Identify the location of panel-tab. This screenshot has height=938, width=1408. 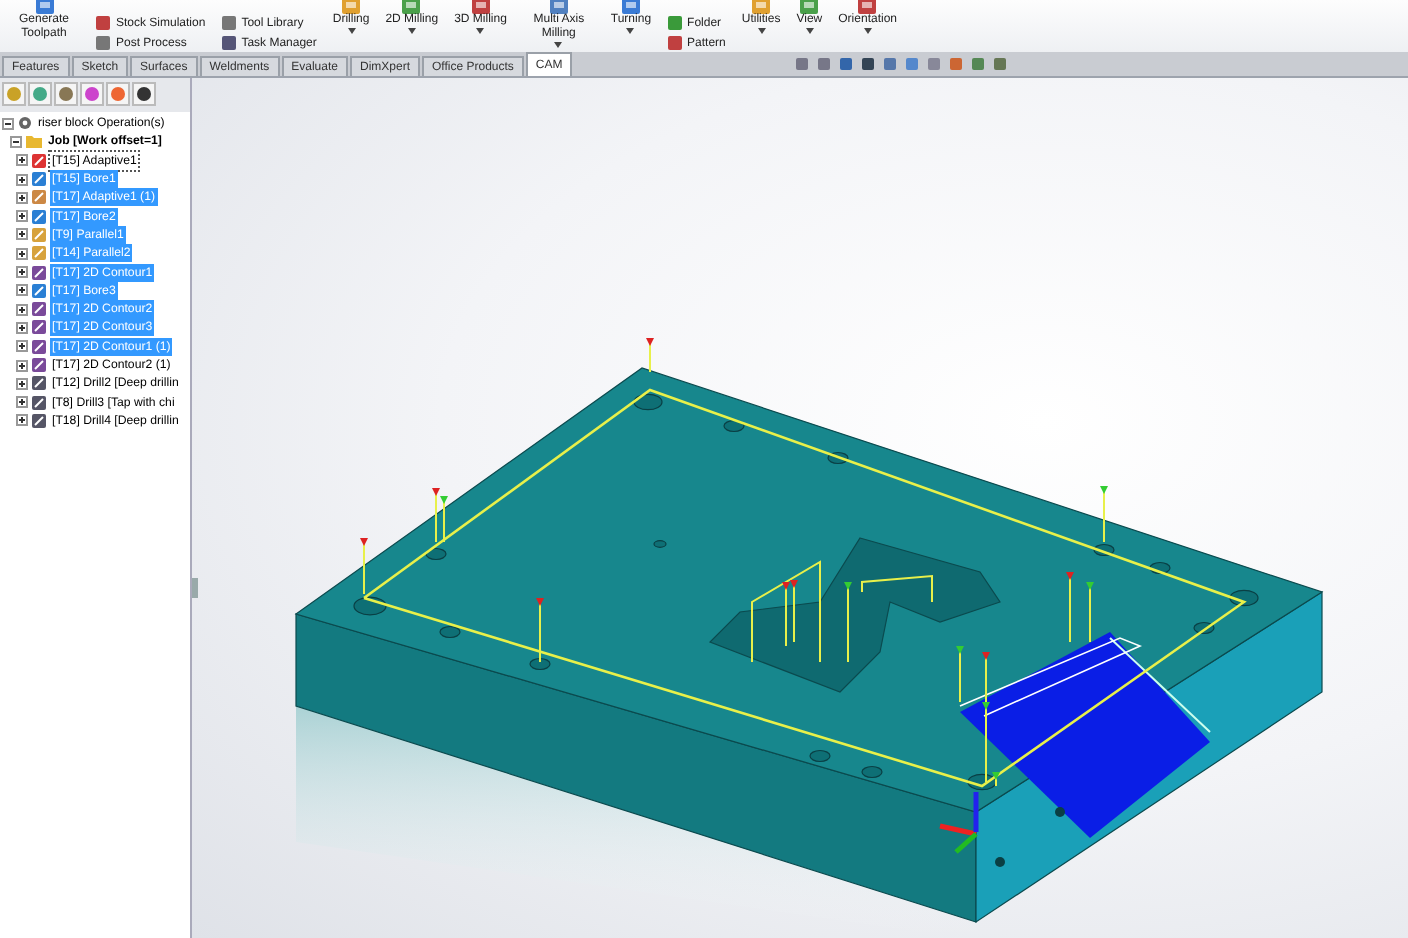
(144, 94).